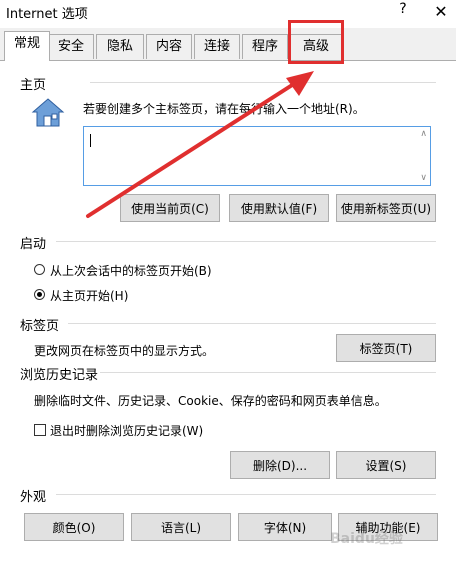  Describe the element at coordinates (423, 134) in the screenshot. I see `scroll-up-icon: ∧` at that location.